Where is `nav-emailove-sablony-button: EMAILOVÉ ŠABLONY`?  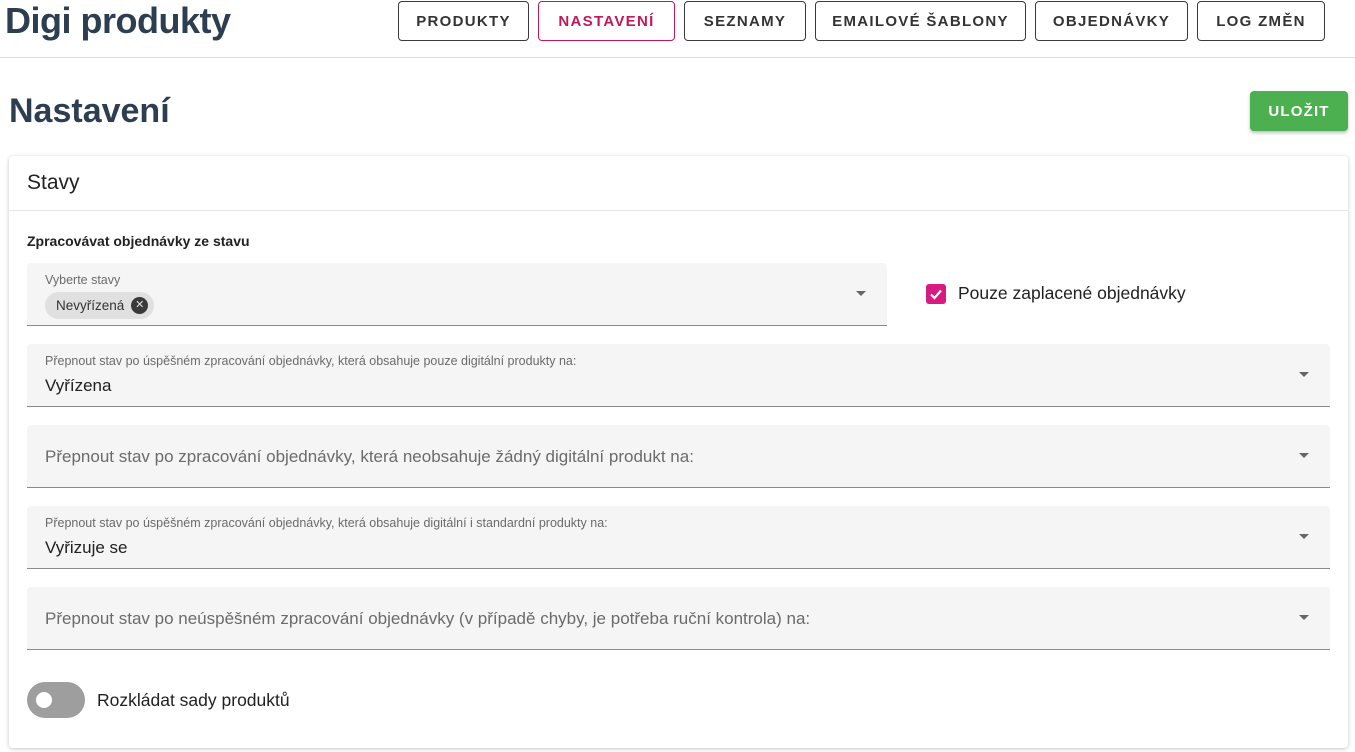
nav-emailove-sablony-button: EMAILOVÉ ŠABLONY is located at coordinates (920, 21).